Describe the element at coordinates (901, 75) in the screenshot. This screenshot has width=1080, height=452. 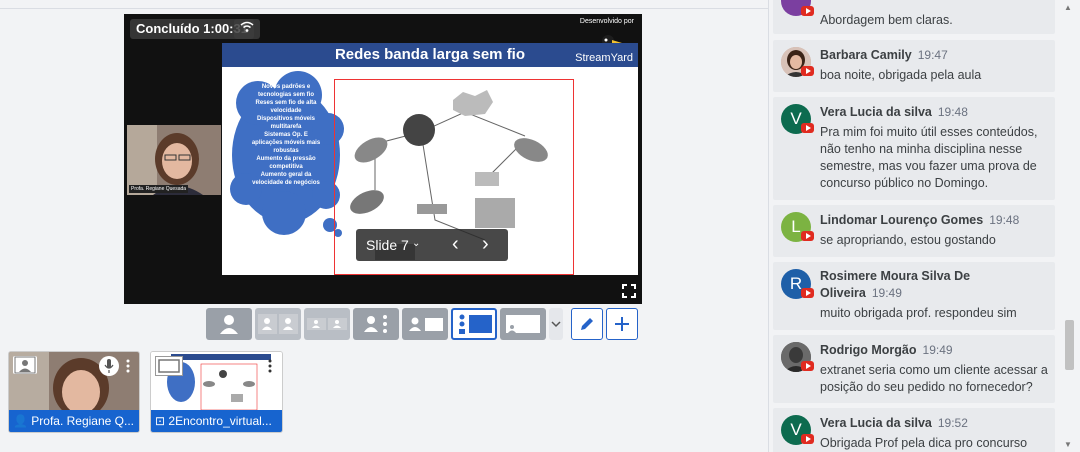
I see `chat-message-text: boa noite, obrigada pela aula` at that location.